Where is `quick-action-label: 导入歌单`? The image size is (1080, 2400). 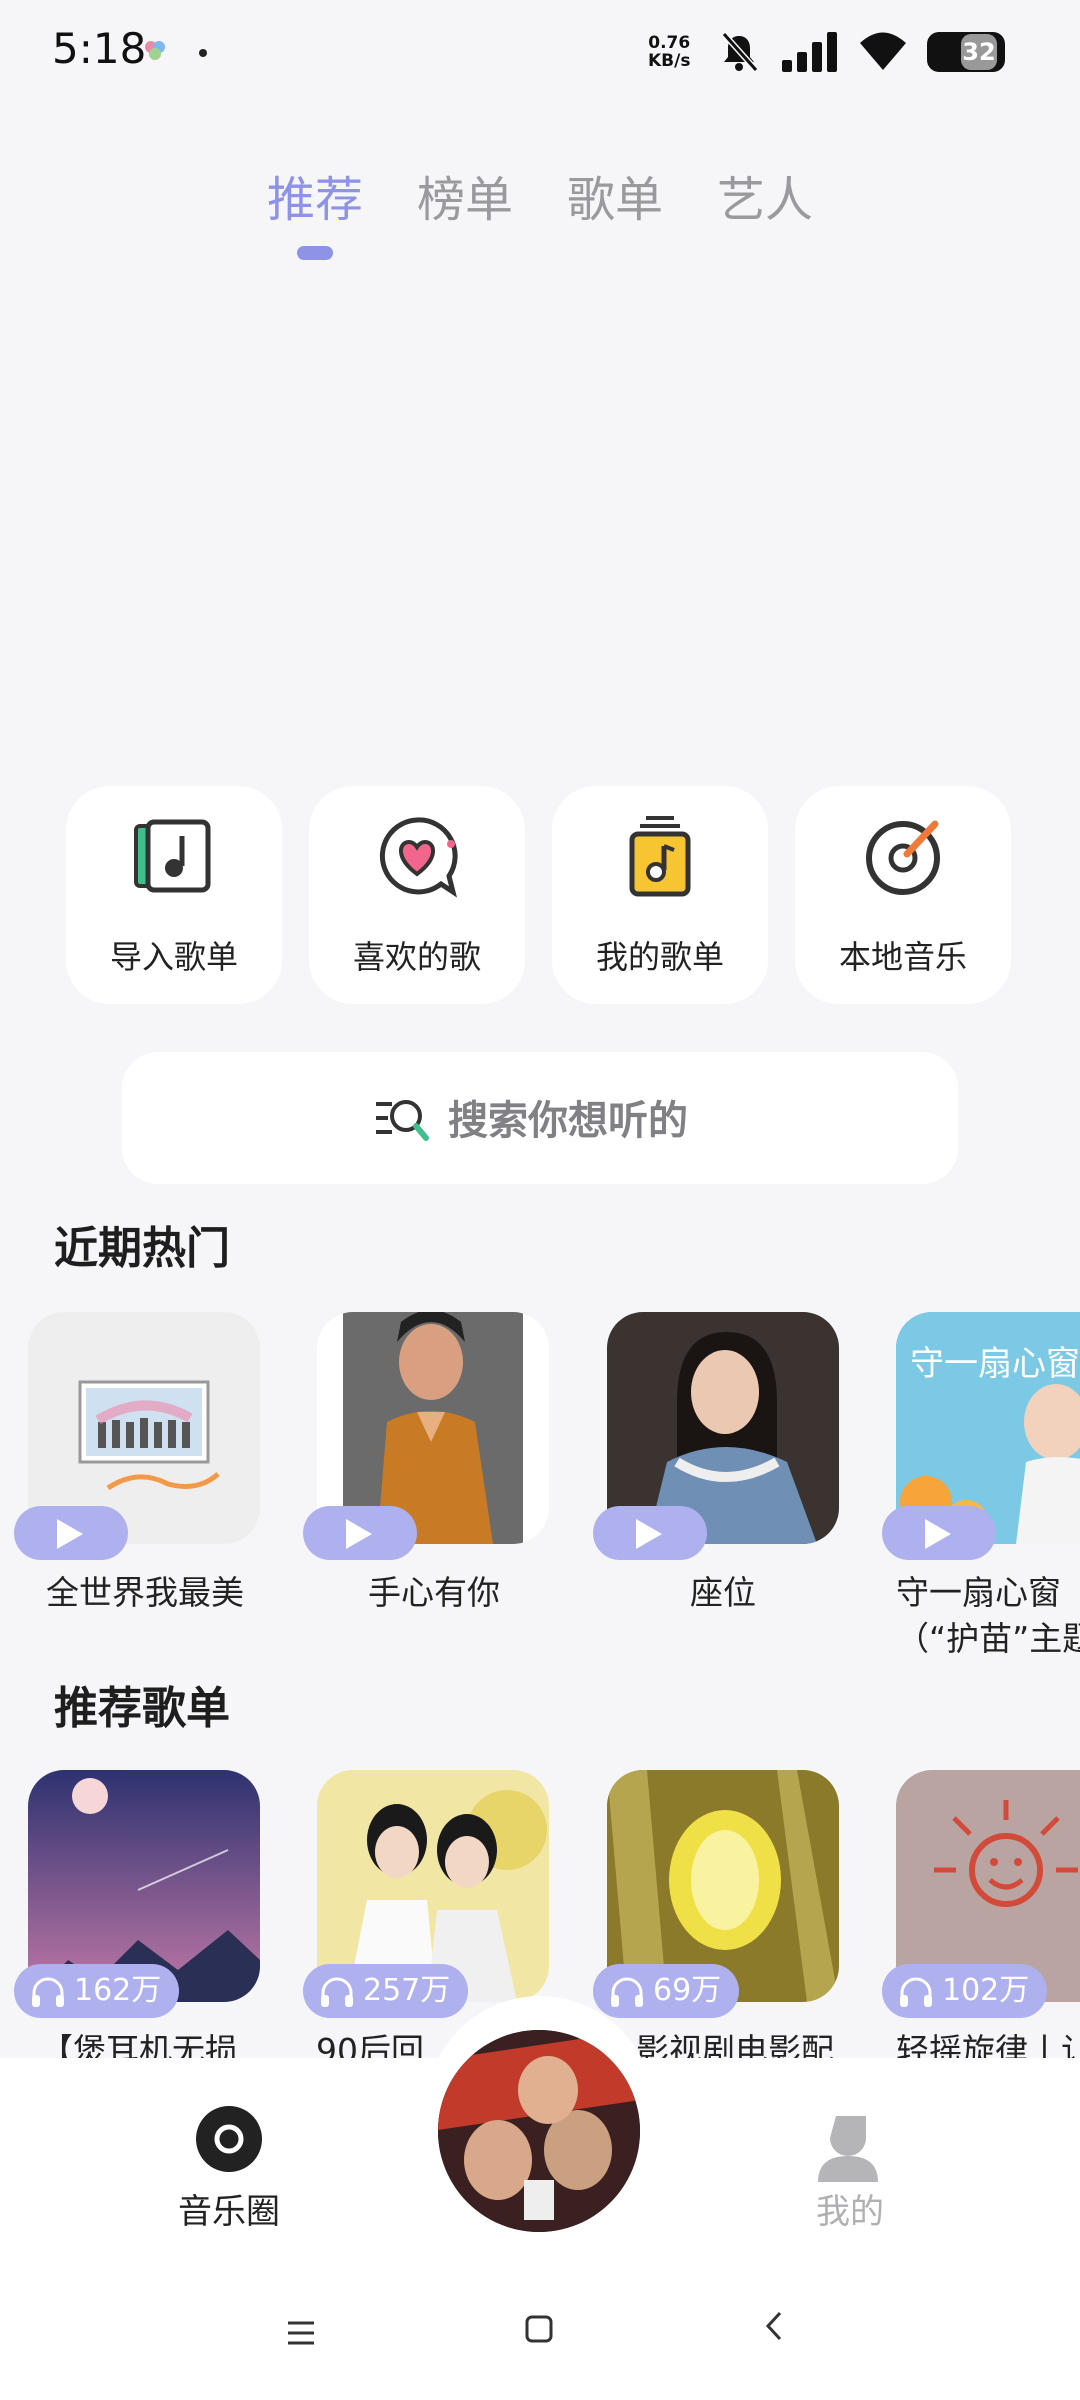 quick-action-label: 导入歌单 is located at coordinates (173, 957).